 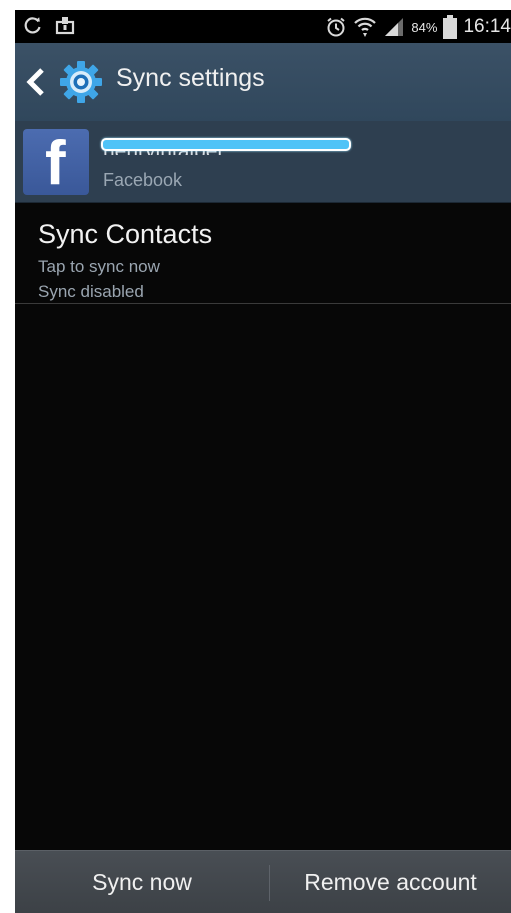 I want to click on remove-account-button: Remove account, so click(x=390, y=882).